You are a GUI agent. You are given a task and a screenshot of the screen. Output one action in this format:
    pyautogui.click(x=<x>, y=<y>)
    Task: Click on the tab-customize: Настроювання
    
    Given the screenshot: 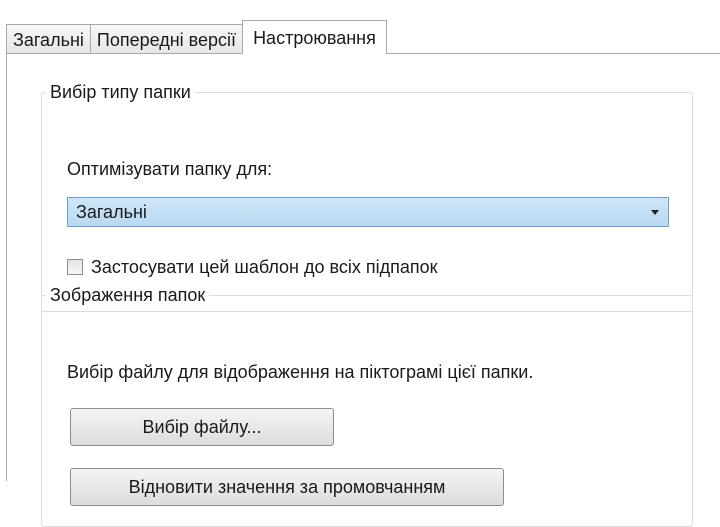 What is the action you would take?
    pyautogui.click(x=314, y=37)
    